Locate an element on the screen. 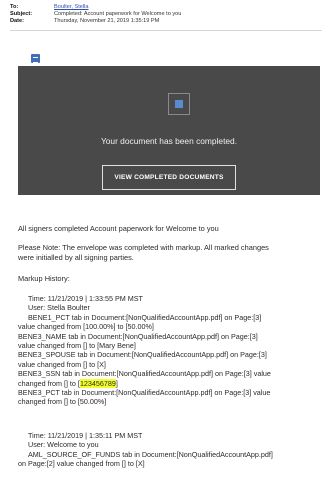 This screenshot has width=331, height=487. entry-time: Time: 11/21/2019 | 1:35:11 PM MST is located at coordinates (85, 435).